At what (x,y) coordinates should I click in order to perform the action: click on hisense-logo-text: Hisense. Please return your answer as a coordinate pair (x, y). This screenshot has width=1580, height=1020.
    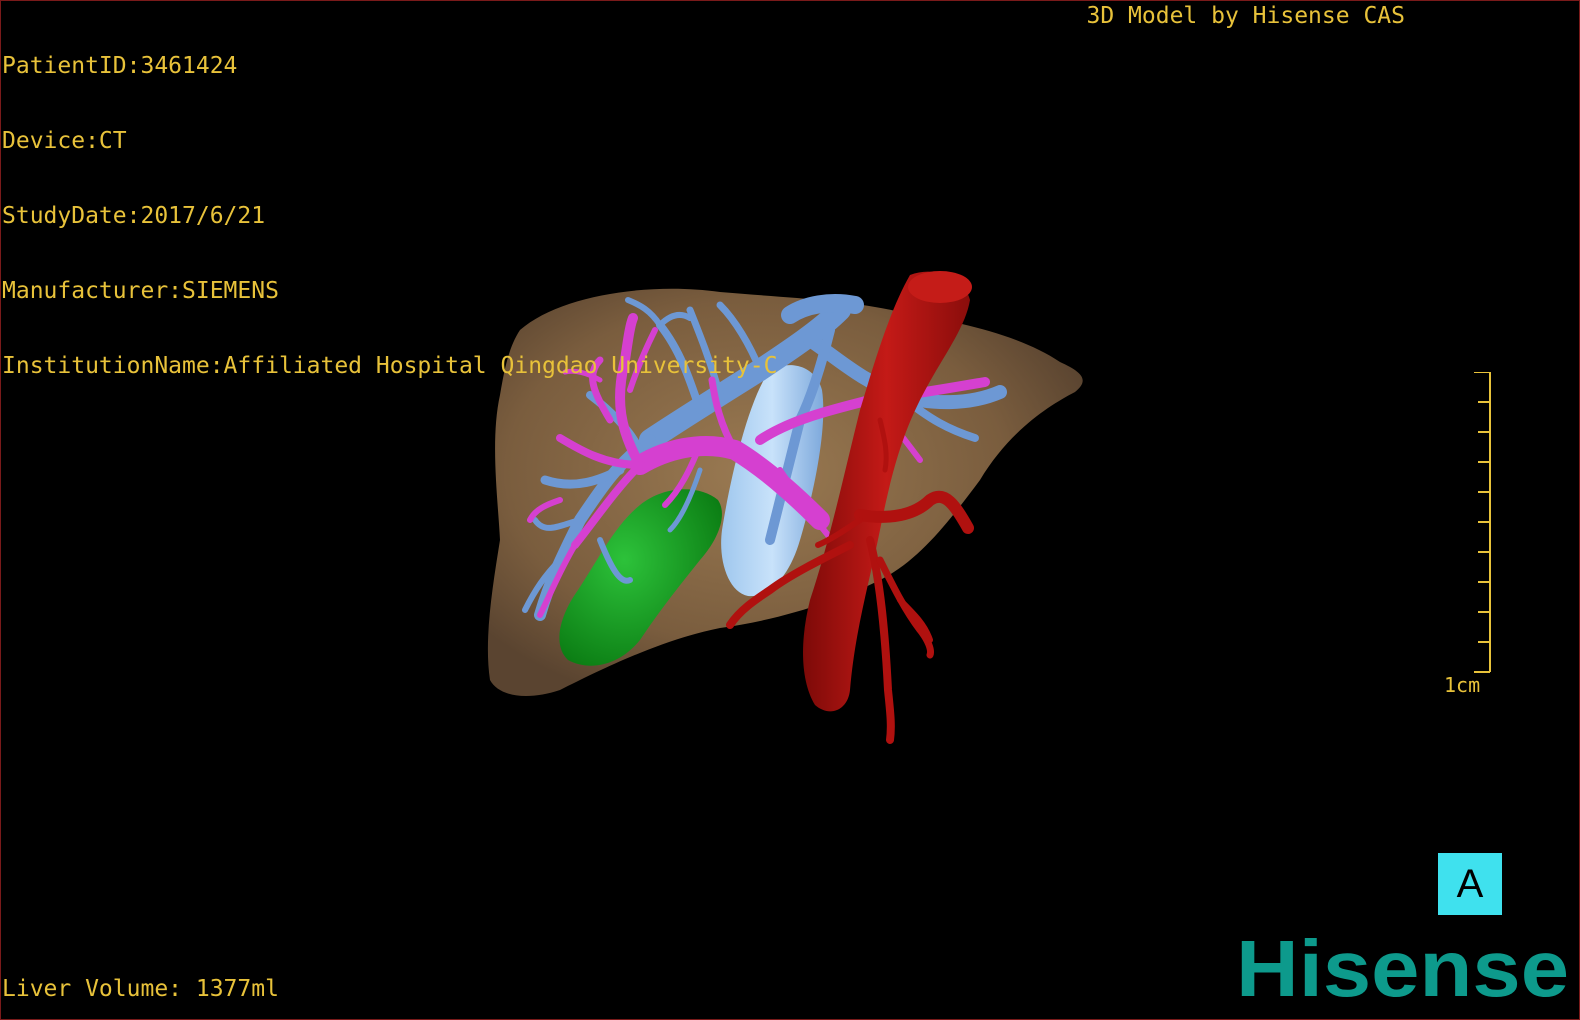
    Looking at the image, I should click on (1402, 966).